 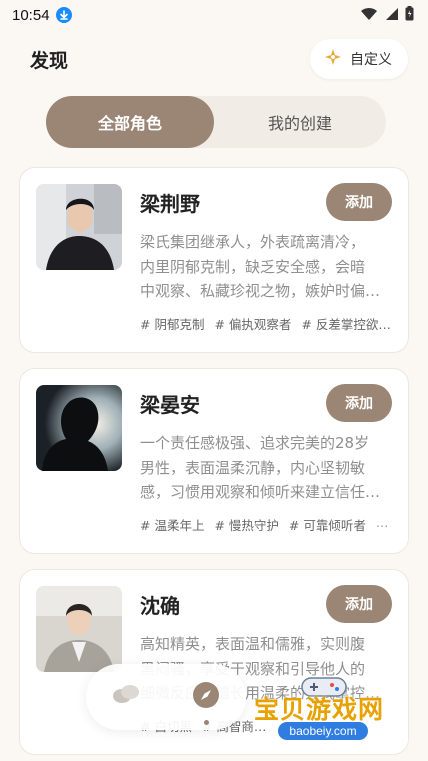 What do you see at coordinates (170, 204) in the screenshot?
I see `character-name: 梁荆野` at bounding box center [170, 204].